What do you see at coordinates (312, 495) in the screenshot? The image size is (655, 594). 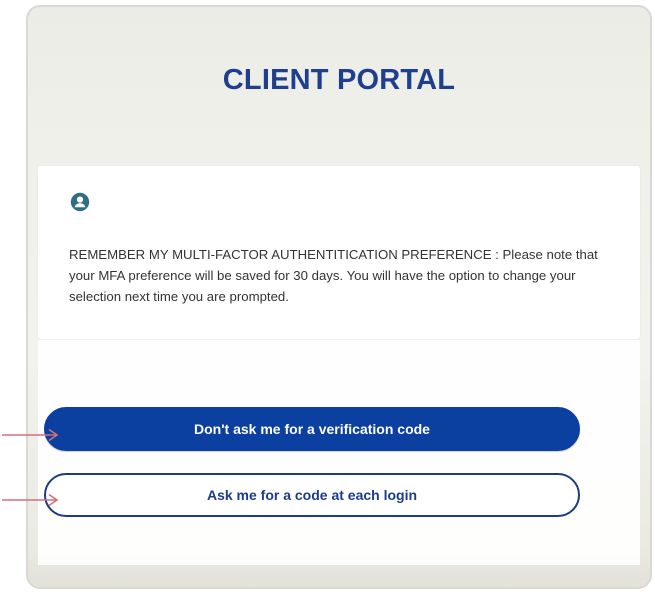 I see `ask-code-each-login-button: Ask me for a code at each login` at bounding box center [312, 495].